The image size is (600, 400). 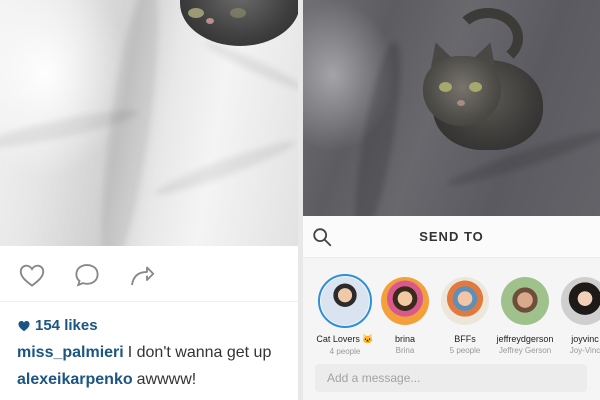 I want to click on send-to-title: SEND TO, so click(x=451, y=236).